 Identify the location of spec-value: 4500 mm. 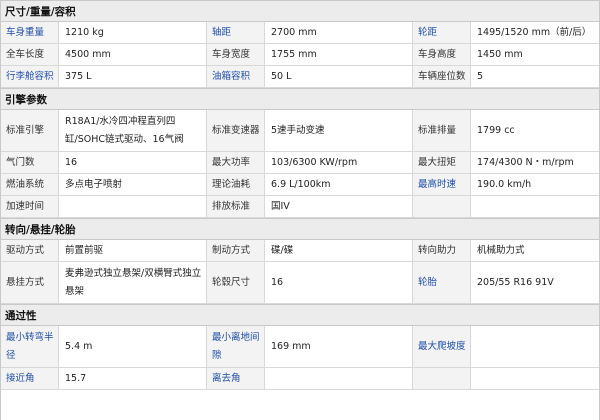
(133, 54).